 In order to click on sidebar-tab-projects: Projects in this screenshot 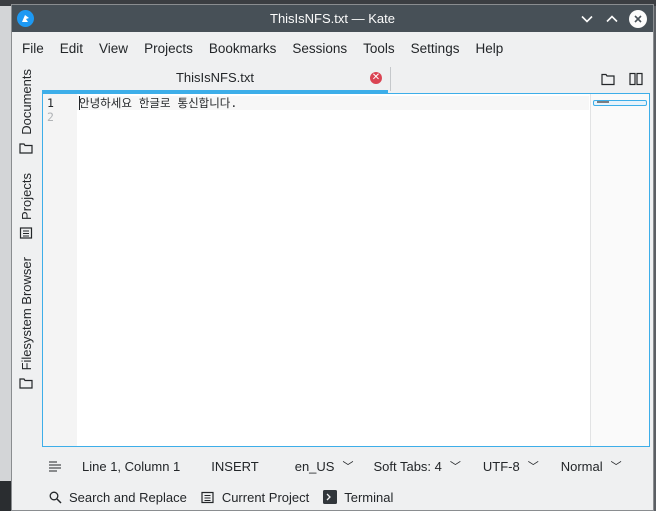, I will do `click(26, 206)`.